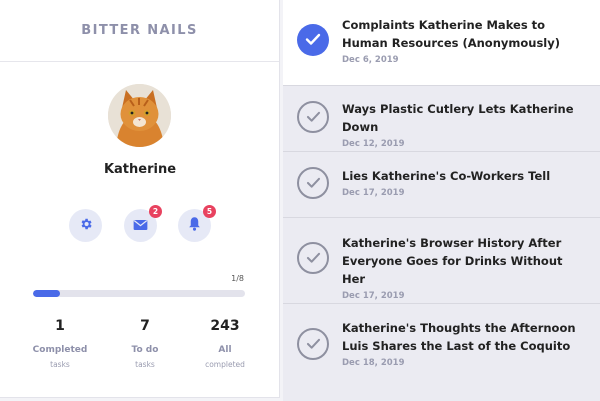  Describe the element at coordinates (145, 343) in the screenshot. I see `stat-todo: 7 To do tasks` at that location.